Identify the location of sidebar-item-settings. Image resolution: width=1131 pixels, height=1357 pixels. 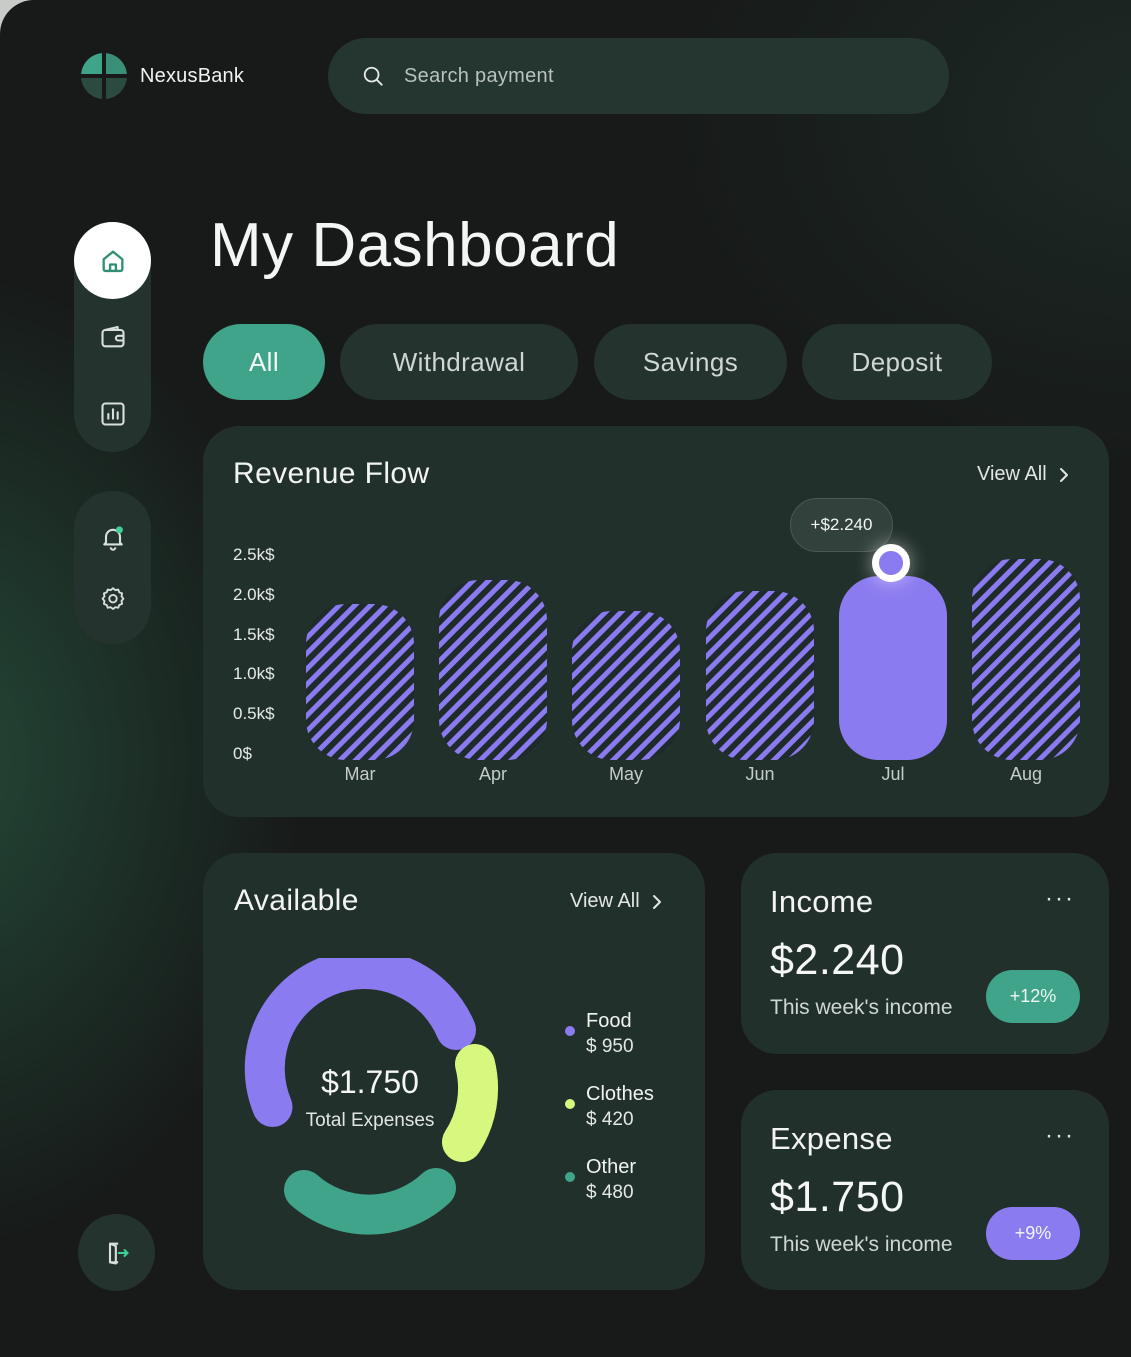
(112, 598).